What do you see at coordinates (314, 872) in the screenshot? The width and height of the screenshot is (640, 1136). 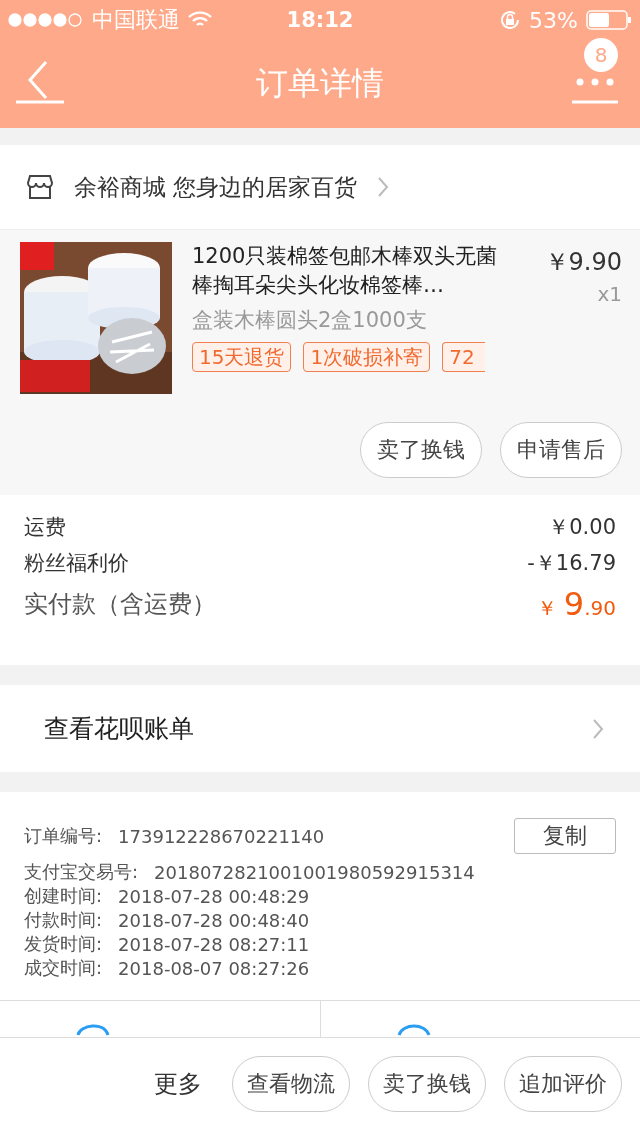 I see `info-value: 2018072821001001980592915314` at bounding box center [314, 872].